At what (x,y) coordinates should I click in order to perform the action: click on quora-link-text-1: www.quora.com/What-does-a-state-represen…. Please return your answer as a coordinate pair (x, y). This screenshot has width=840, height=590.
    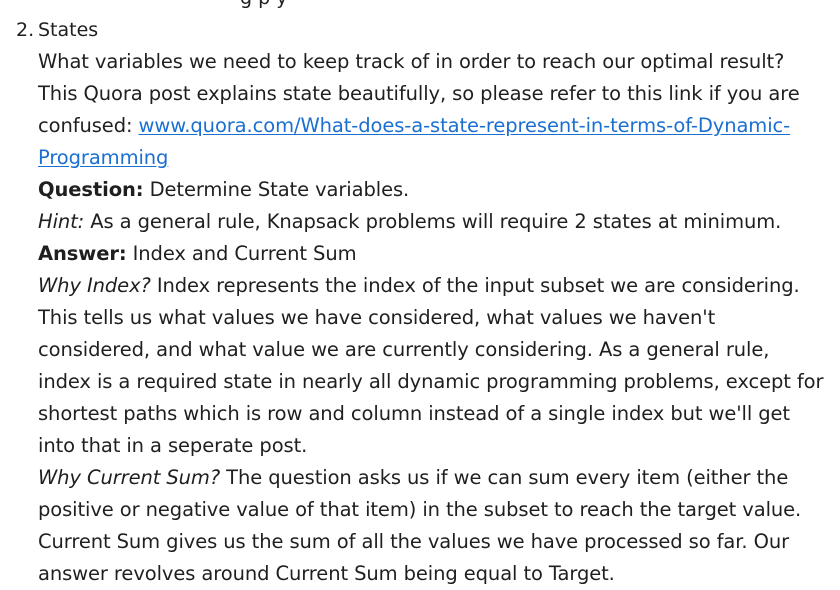
    Looking at the image, I should click on (464, 125).